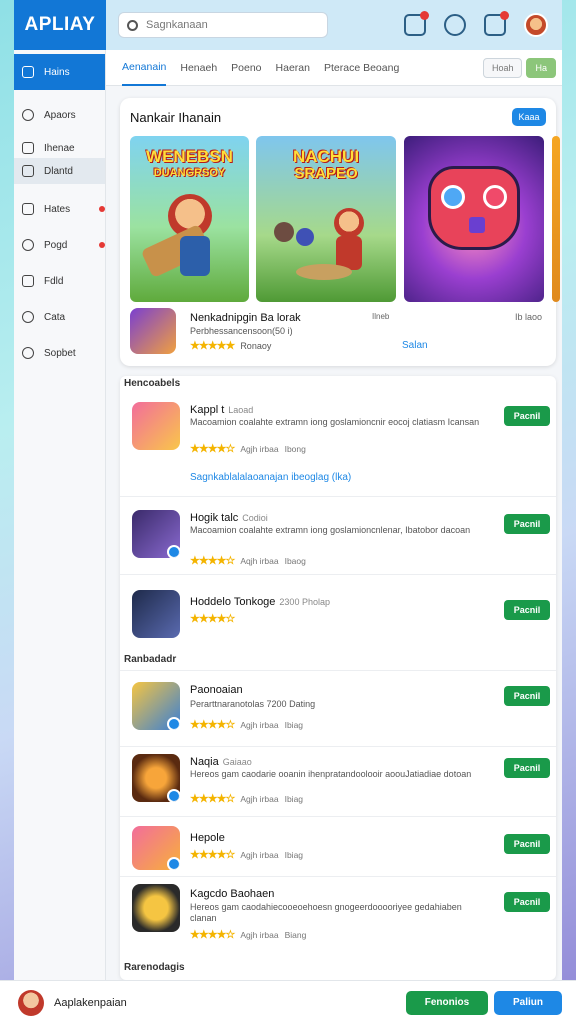  Describe the element at coordinates (57, 72) in the screenshot. I see `sidebar-item-label: Hains` at that location.